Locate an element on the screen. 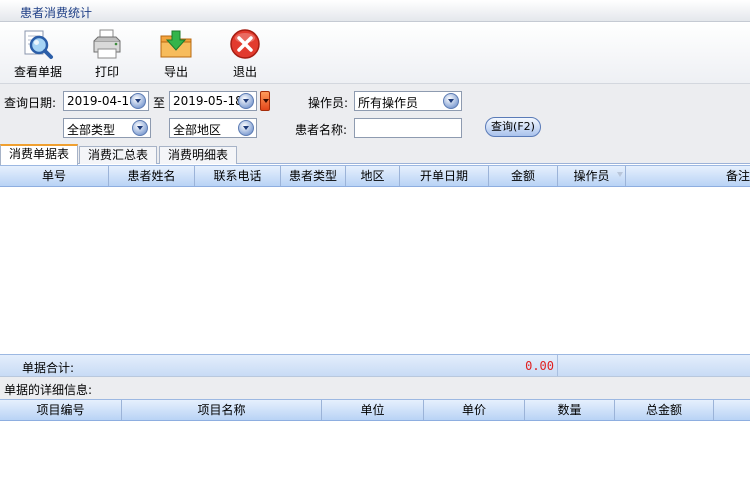 Image resolution: width=750 pixels, height=500 pixels. date-to-picker: 2019-05-18 is located at coordinates (213, 101).